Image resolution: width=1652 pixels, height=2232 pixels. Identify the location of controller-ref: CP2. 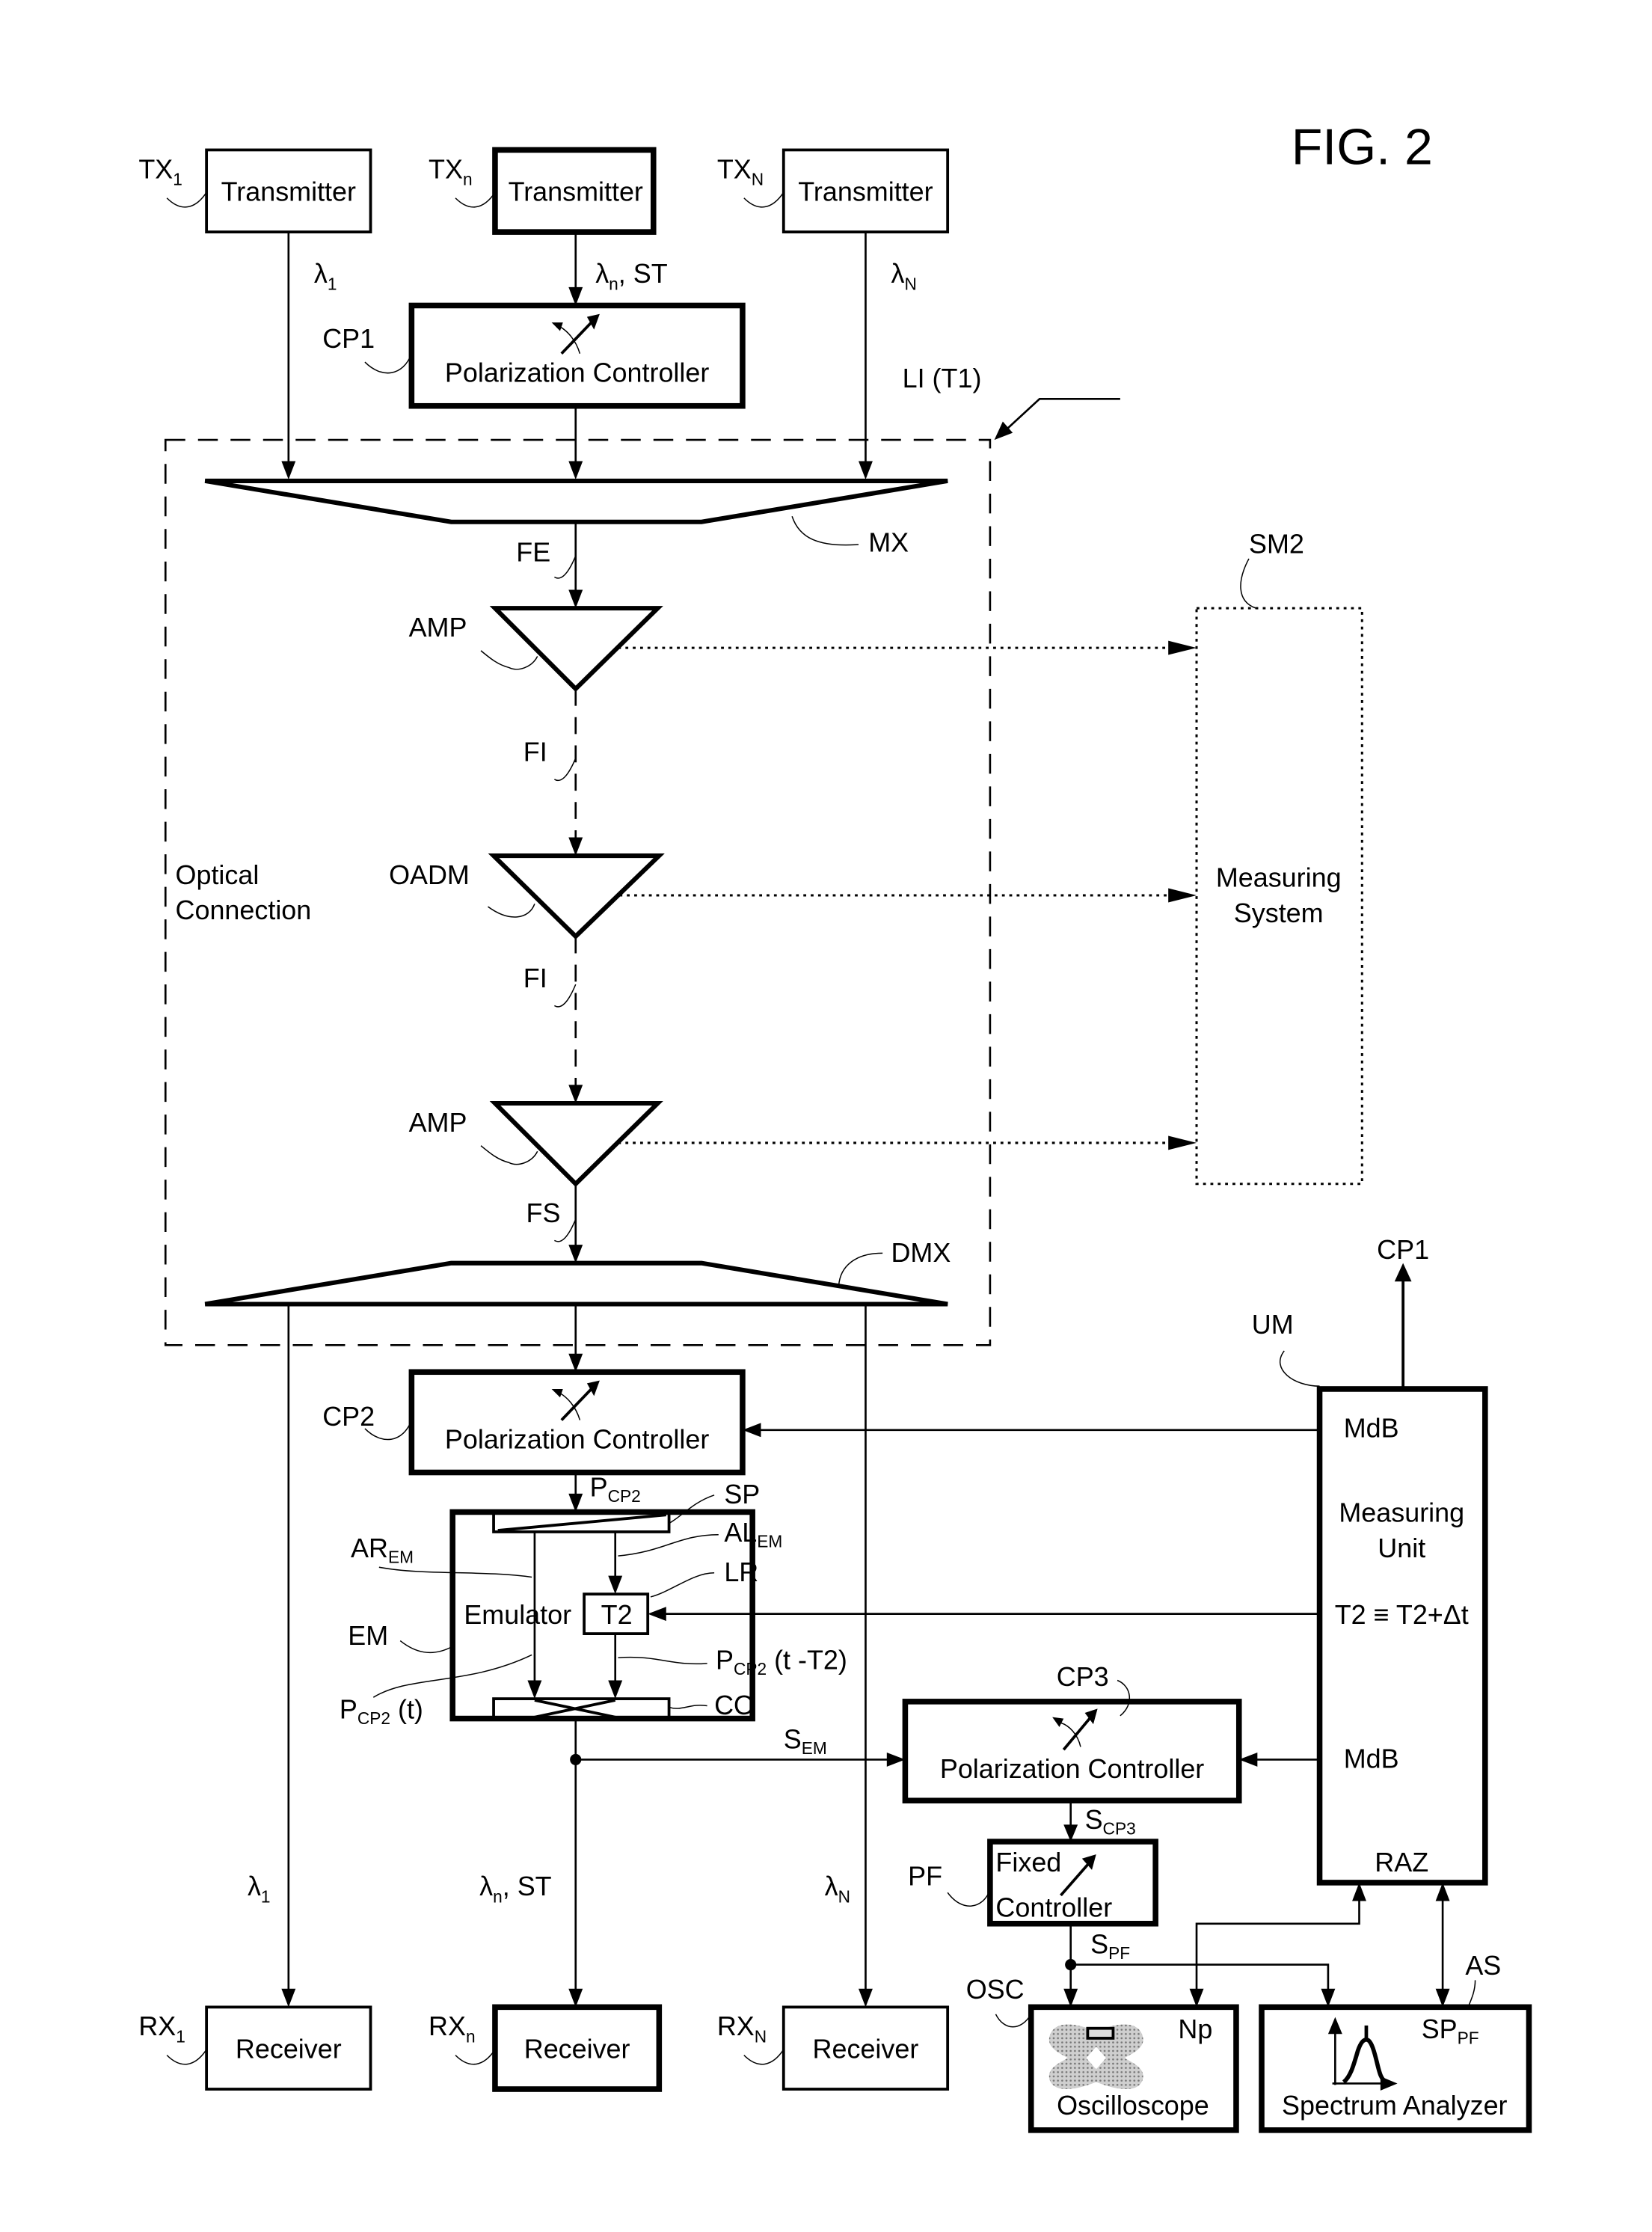
(349, 1417).